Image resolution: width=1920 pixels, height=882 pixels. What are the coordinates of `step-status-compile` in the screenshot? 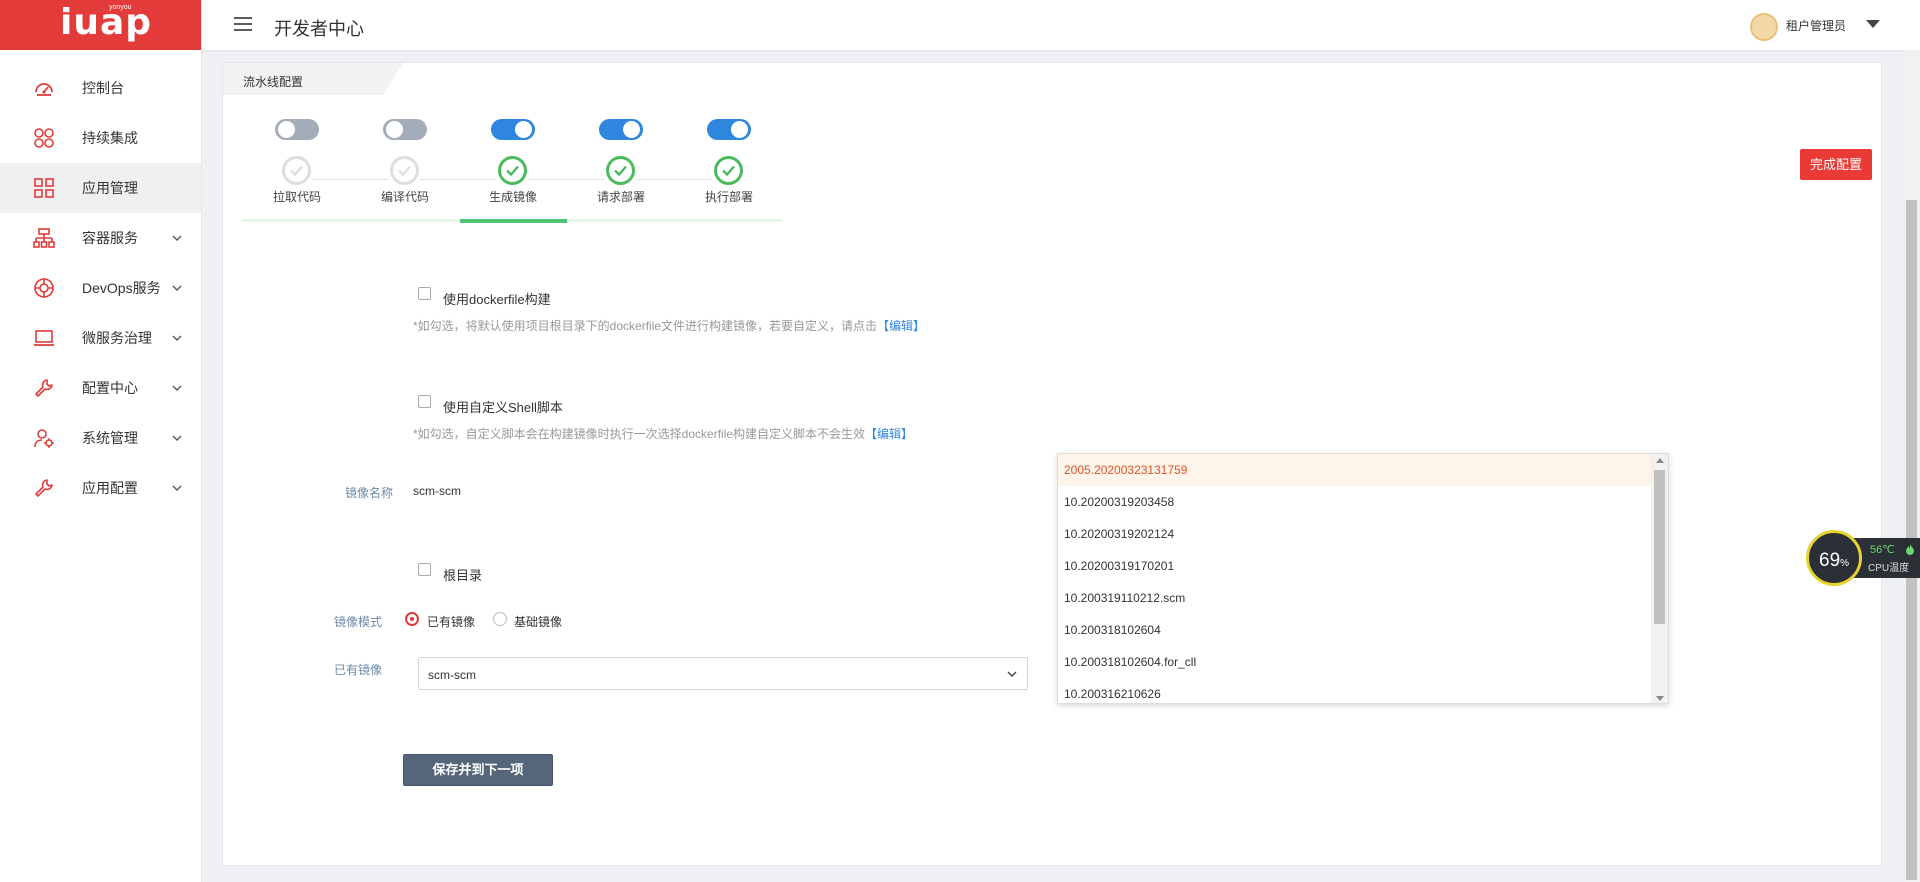 It's located at (404, 170).